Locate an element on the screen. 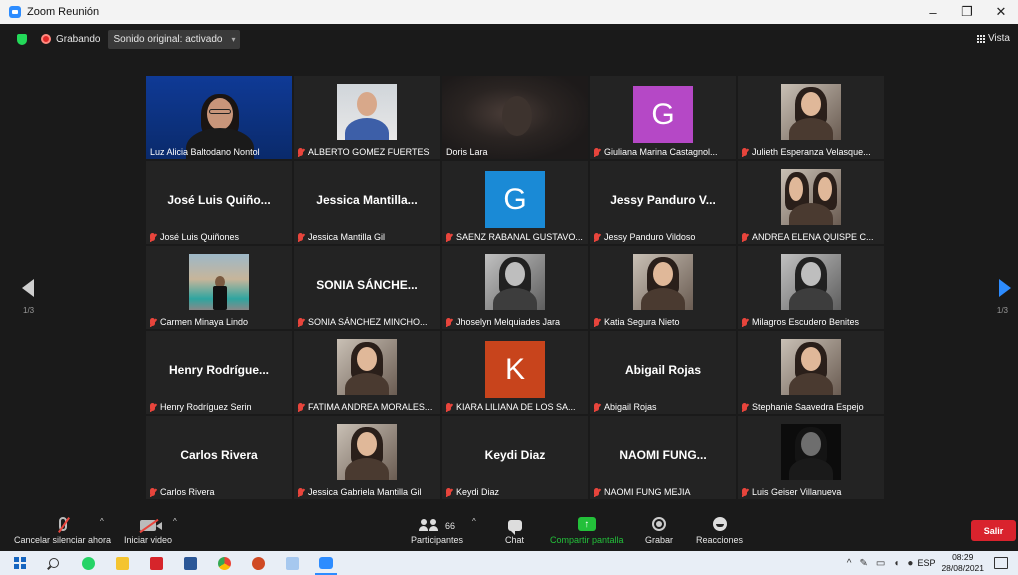  taskbar-acrobat is located at coordinates (156, 563).